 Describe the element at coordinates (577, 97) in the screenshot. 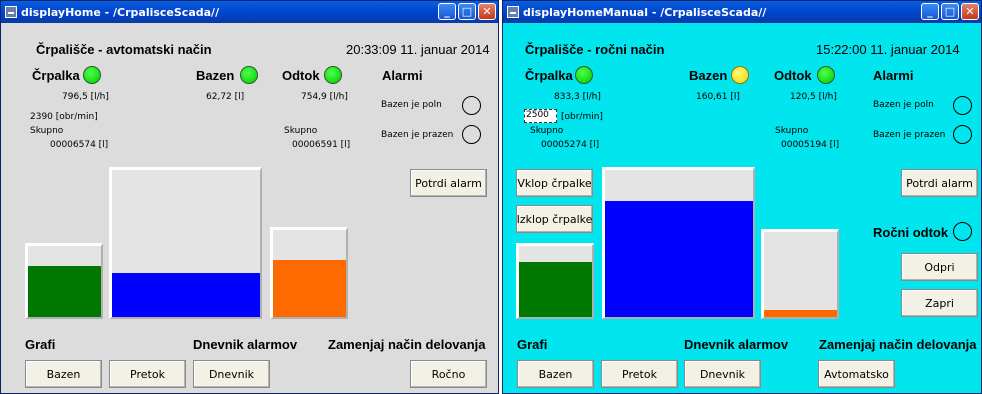

I see `pump-flow: 833,3 [l/h]` at that location.